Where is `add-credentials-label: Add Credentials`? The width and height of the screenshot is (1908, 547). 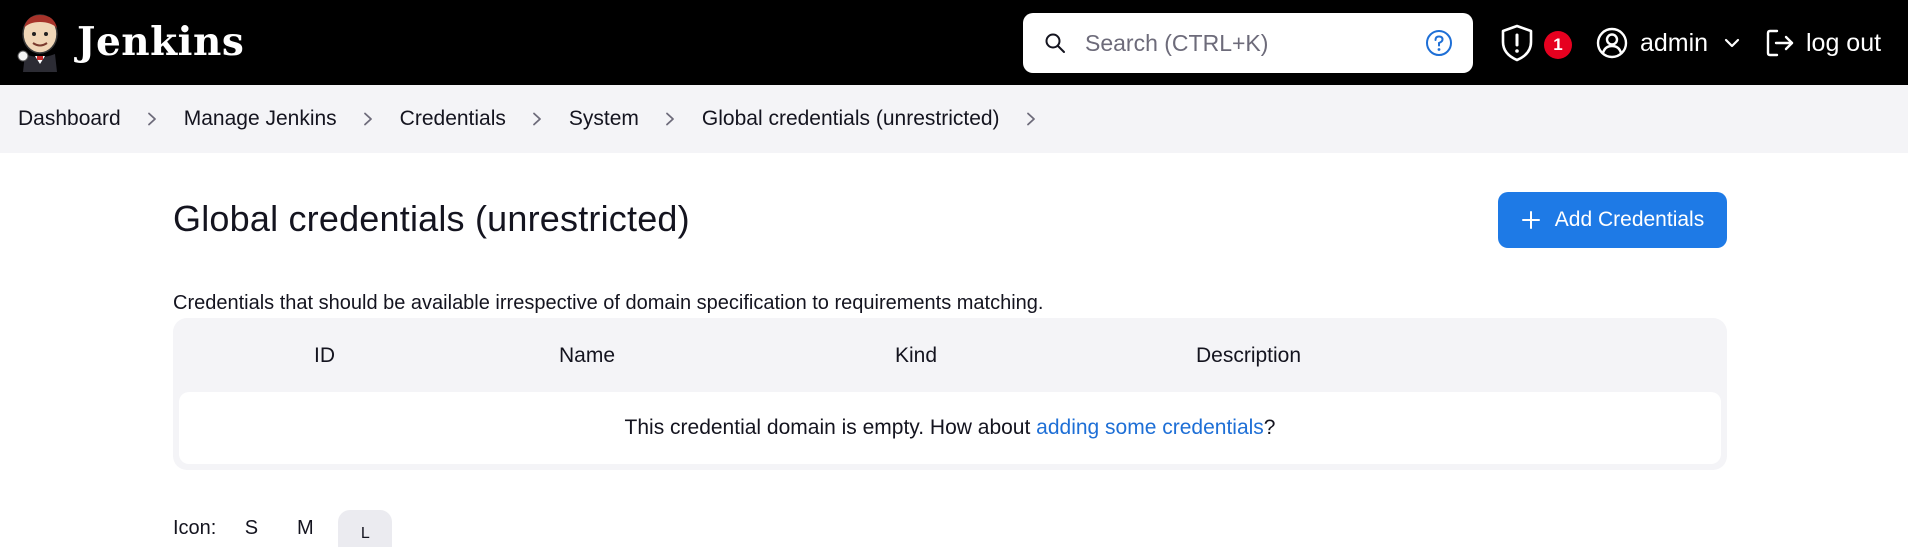 add-credentials-label: Add Credentials is located at coordinates (1629, 219).